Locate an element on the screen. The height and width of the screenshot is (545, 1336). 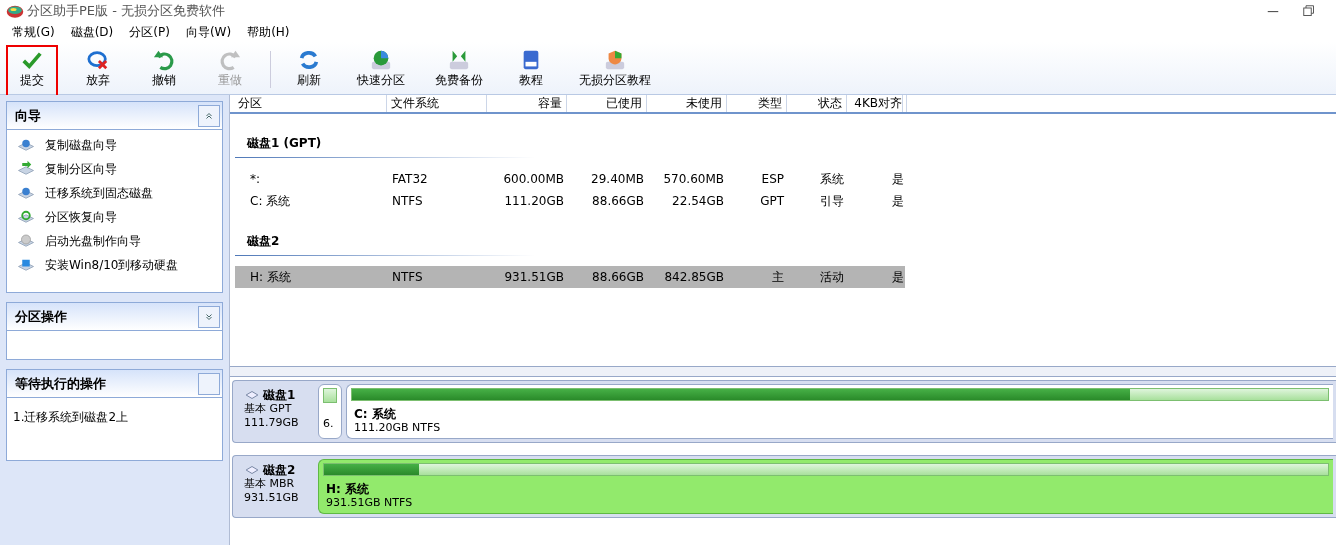
column-header: 文件系统 is located at coordinates (437, 103).